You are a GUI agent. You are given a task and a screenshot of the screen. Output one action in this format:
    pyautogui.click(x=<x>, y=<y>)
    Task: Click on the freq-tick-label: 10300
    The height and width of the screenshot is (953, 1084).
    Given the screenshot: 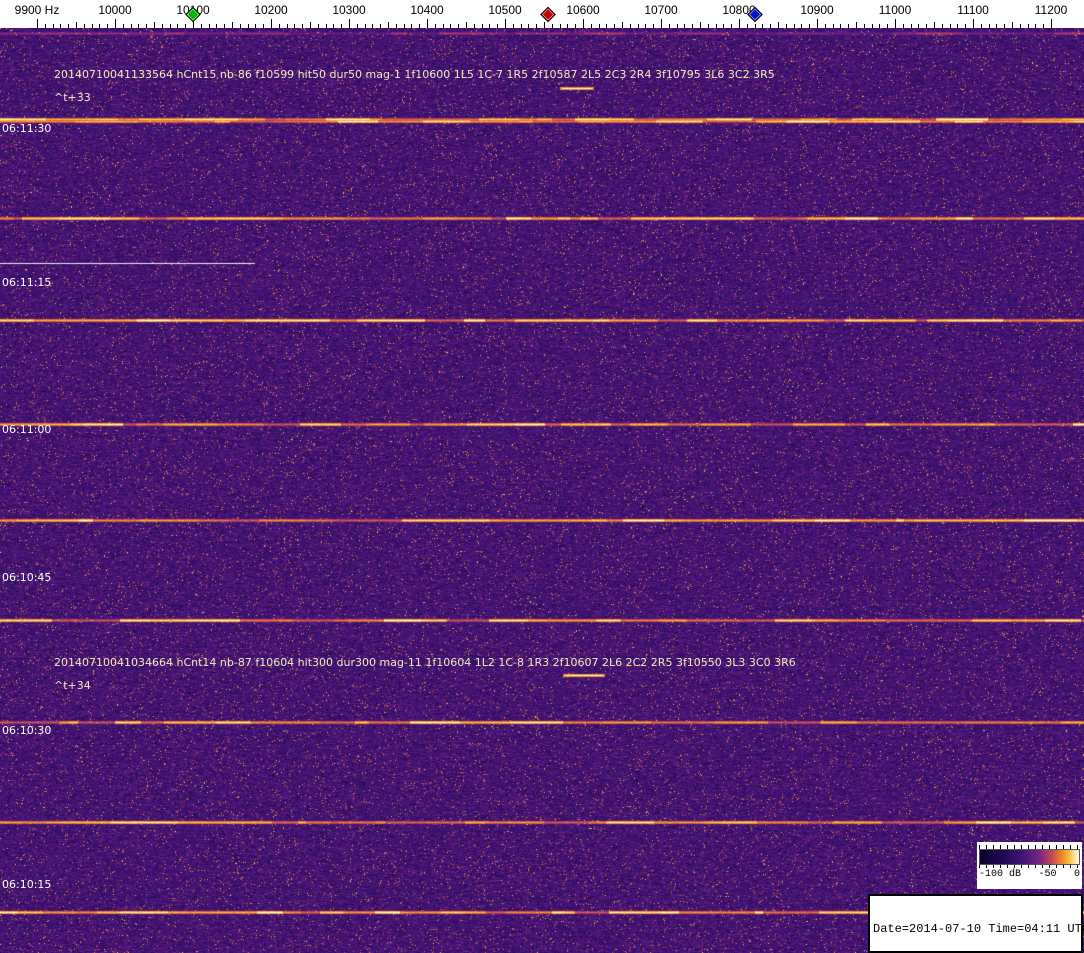 What is the action you would take?
    pyautogui.click(x=349, y=10)
    